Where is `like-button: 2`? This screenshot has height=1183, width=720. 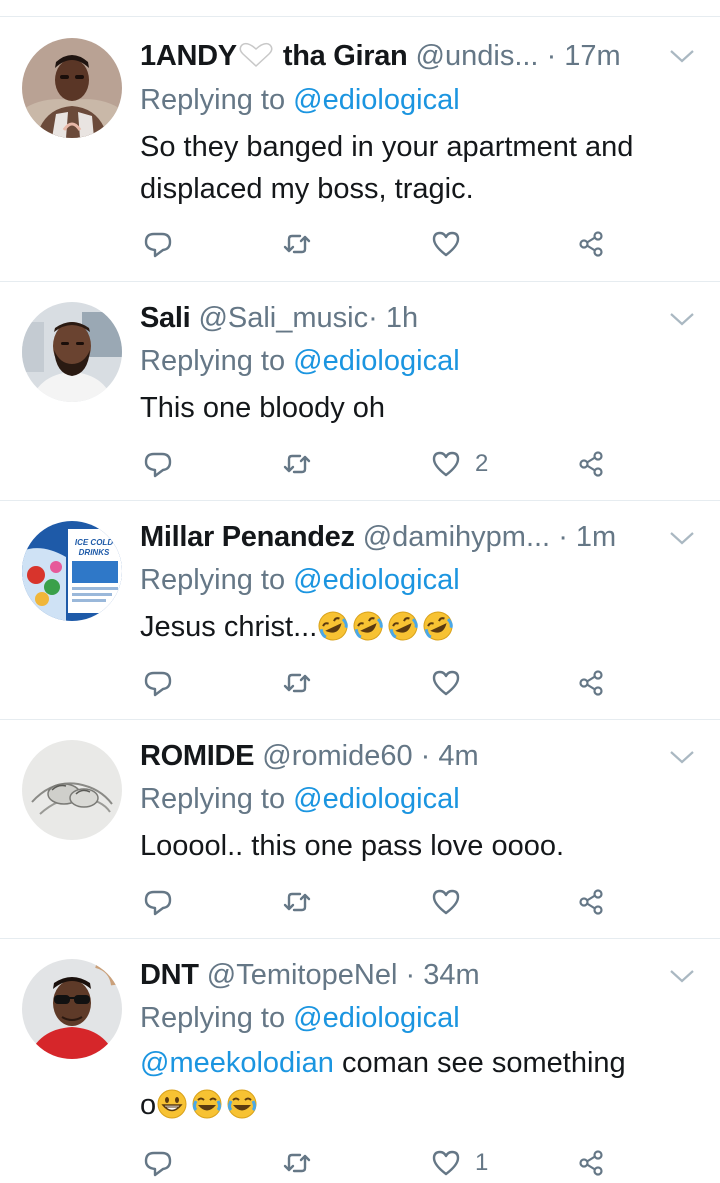
like-button: 2 is located at coordinates (459, 464).